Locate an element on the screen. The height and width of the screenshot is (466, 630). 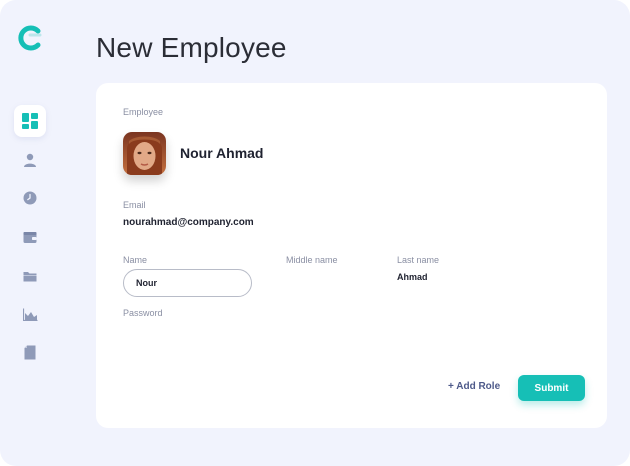
sidebar-item-dashboard is located at coordinates (30, 121).